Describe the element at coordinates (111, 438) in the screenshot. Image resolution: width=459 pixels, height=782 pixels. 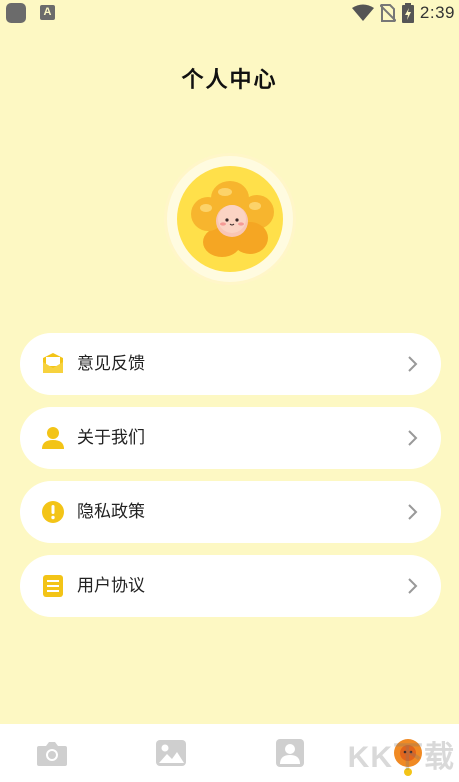
I see `menu-item-label: 关于我们` at that location.